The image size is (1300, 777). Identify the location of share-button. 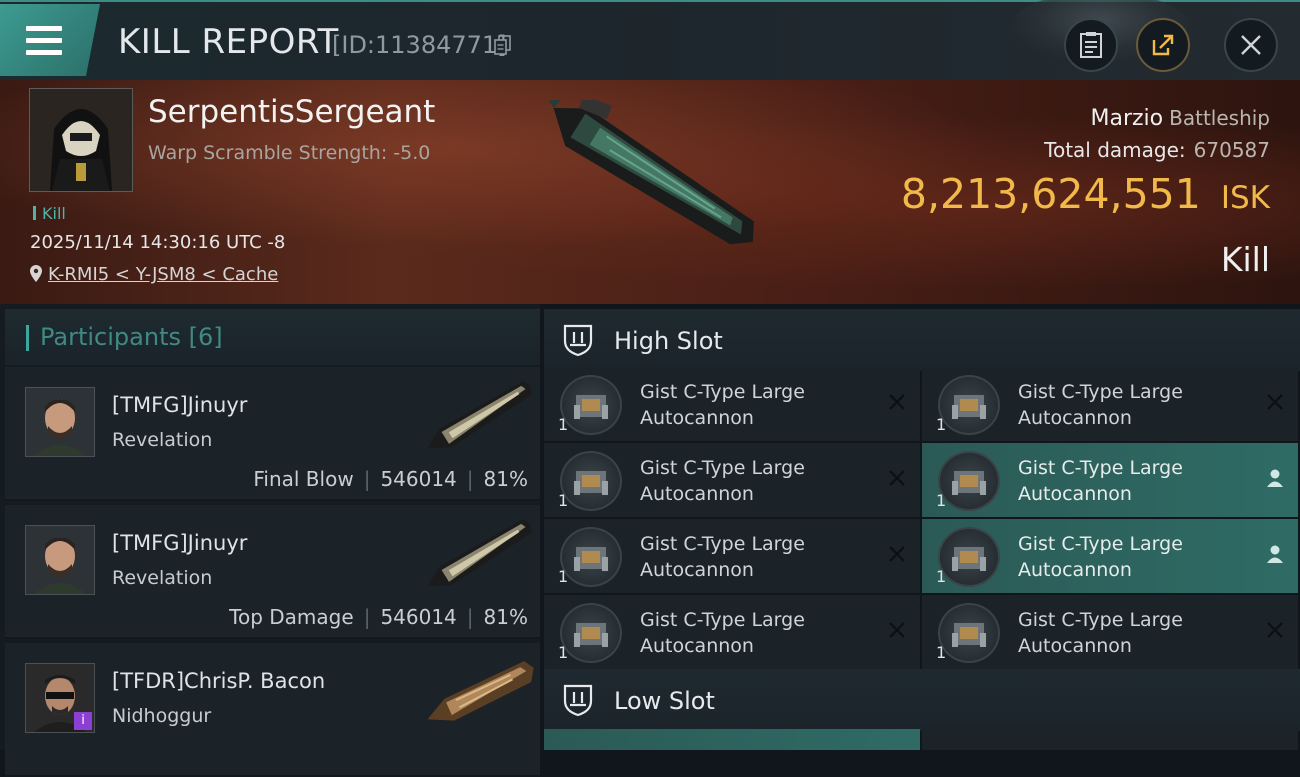
(1163, 45).